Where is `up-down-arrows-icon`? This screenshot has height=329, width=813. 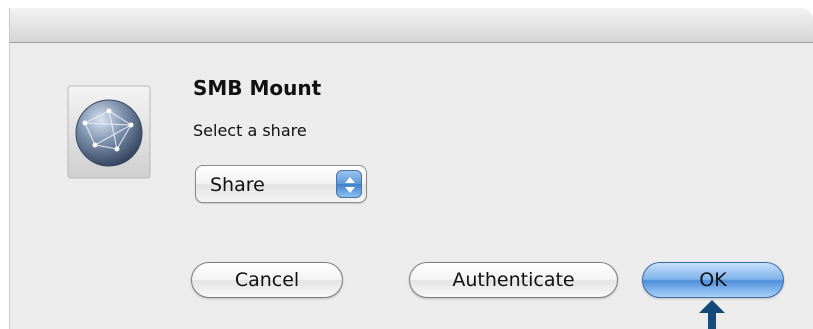
up-down-arrows-icon is located at coordinates (349, 184).